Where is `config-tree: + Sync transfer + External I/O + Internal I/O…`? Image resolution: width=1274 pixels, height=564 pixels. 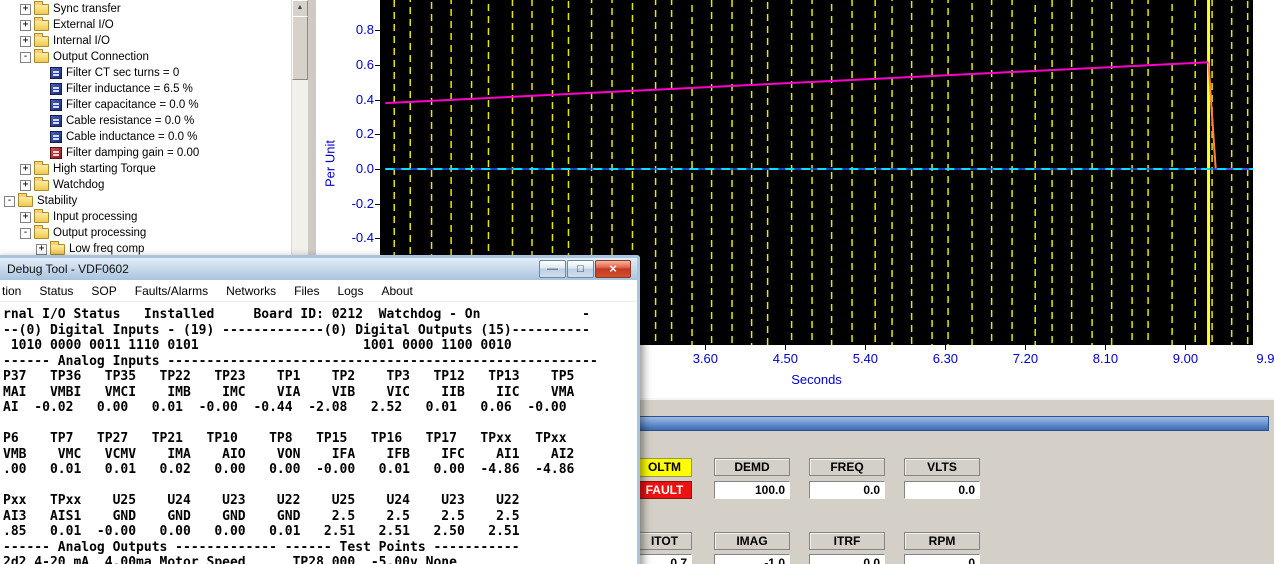
config-tree: + Sync transfer + External I/O + Internal I/O… is located at coordinates (145, 128).